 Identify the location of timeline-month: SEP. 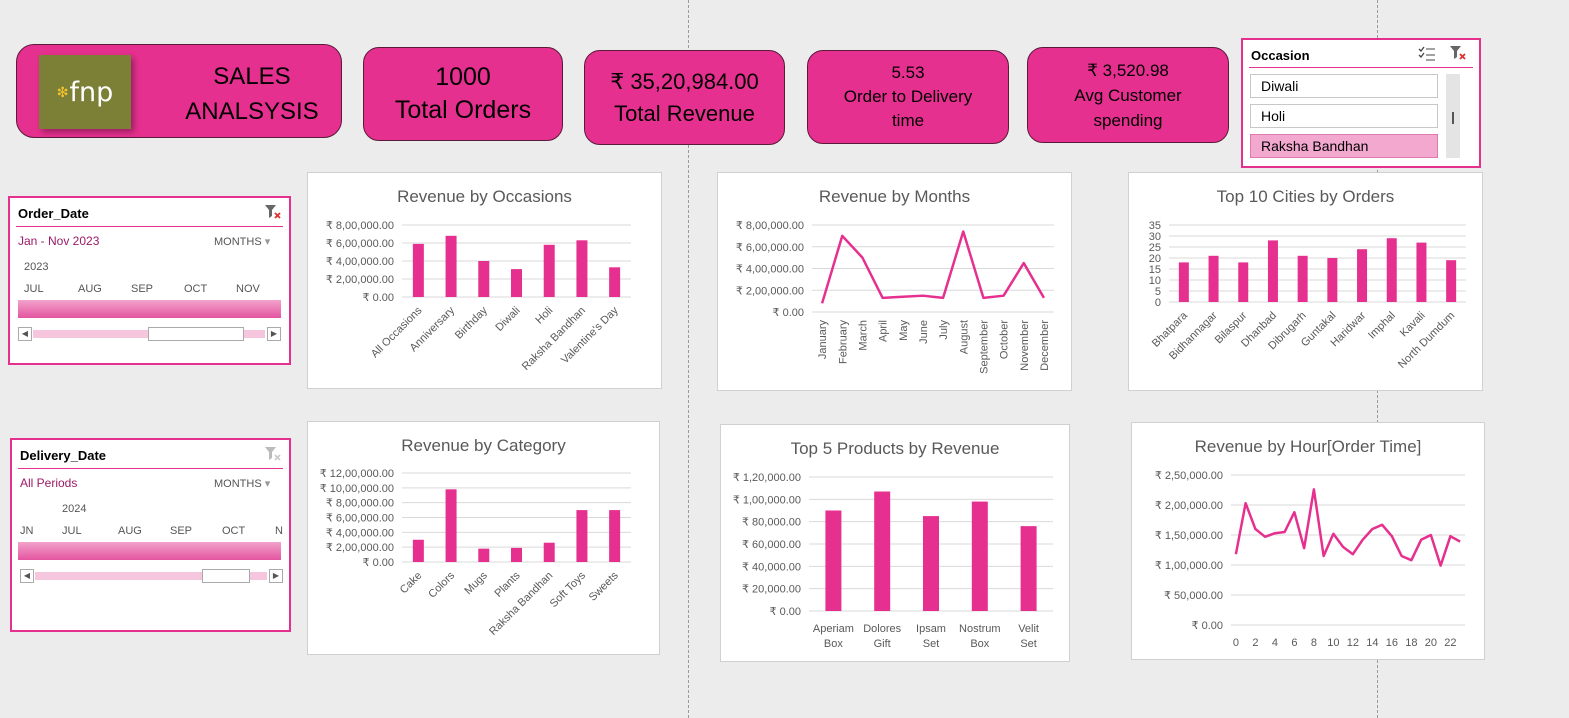
(142, 289).